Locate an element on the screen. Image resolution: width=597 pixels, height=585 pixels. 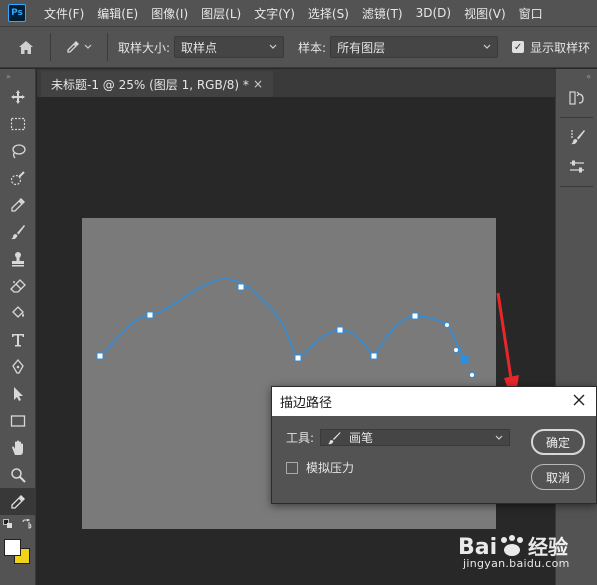
tool-select-value: 画笔 is located at coordinates (361, 438).